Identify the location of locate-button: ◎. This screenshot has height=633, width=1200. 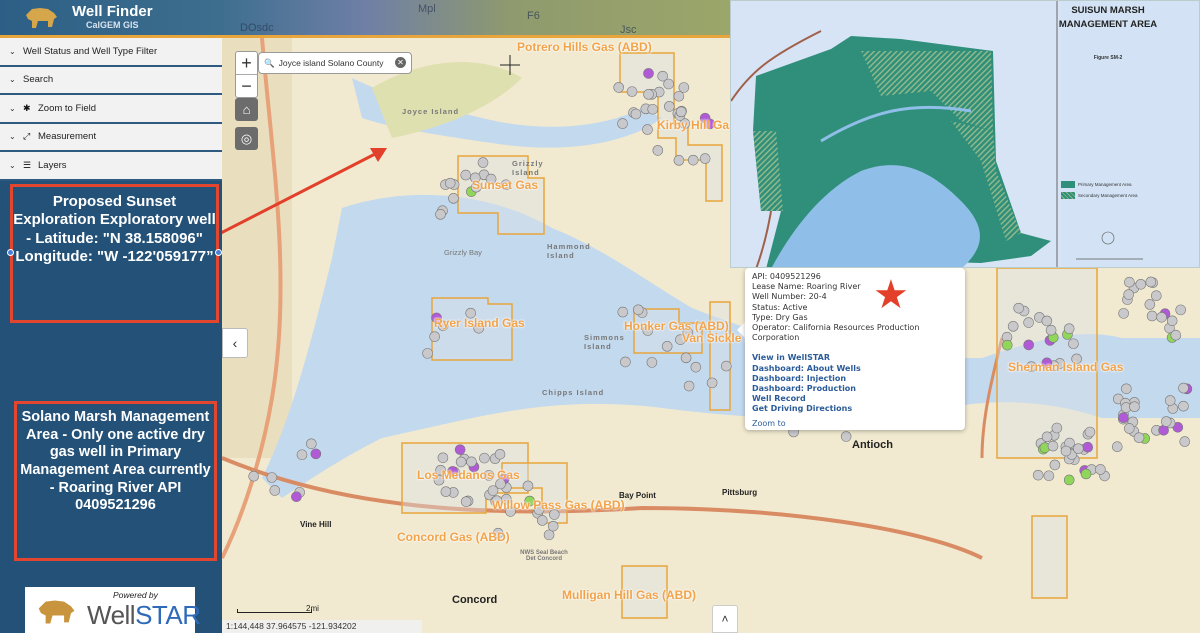
(246, 138).